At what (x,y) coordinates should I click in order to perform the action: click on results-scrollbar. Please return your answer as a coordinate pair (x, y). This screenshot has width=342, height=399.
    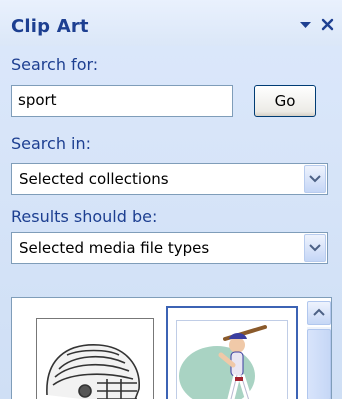
    Looking at the image, I should click on (319, 350).